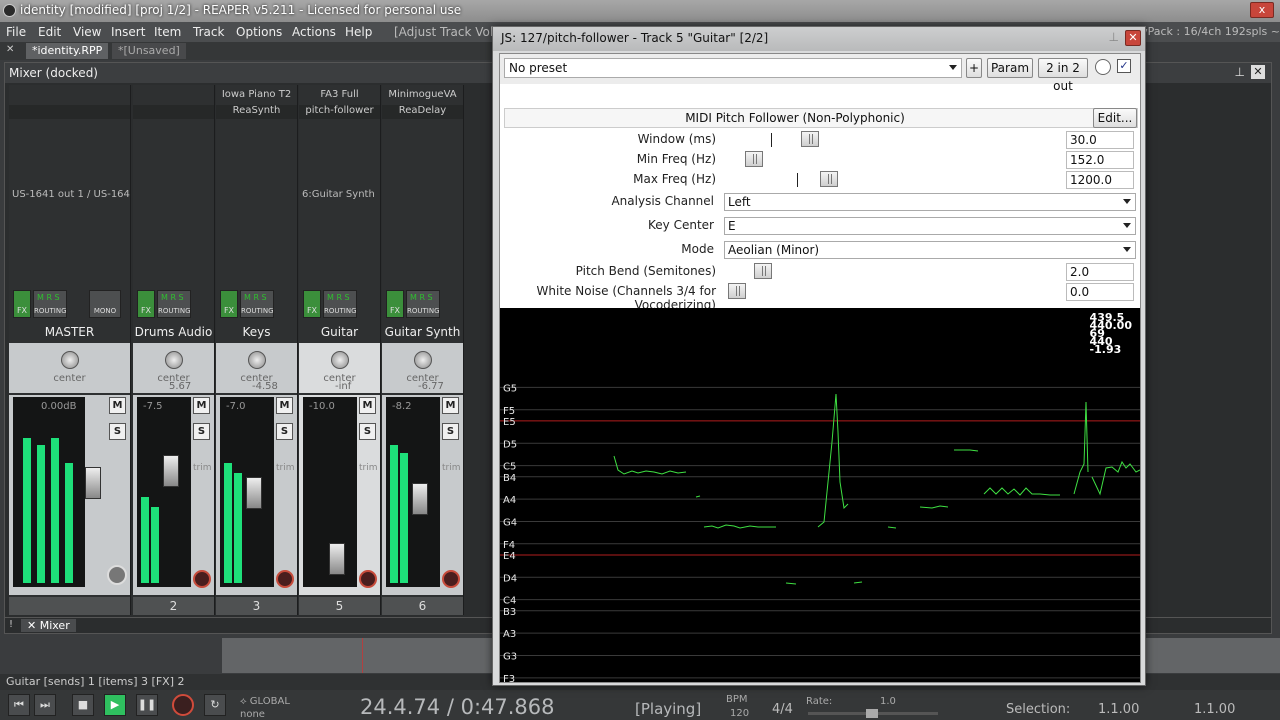 The height and width of the screenshot is (720, 1280). Describe the element at coordinates (149, 51) in the screenshot. I see `tab-unsaved: *[Unsaved]` at that location.